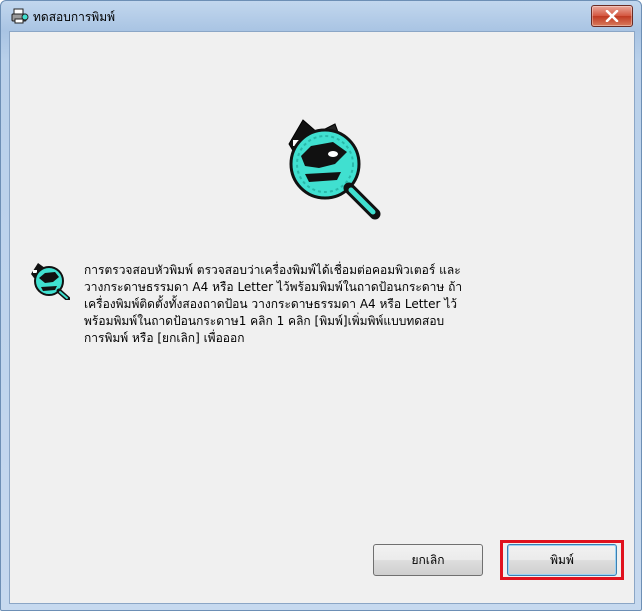  What do you see at coordinates (321, 16) in the screenshot?
I see `title-bar: ทดสอบการพิมพ์` at bounding box center [321, 16].